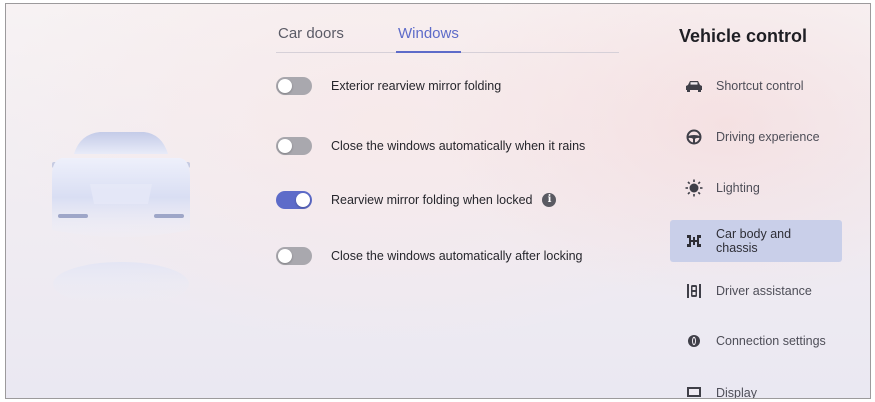 The height and width of the screenshot is (402, 875). Describe the element at coordinates (694, 86) in the screenshot. I see `car-icon` at that location.